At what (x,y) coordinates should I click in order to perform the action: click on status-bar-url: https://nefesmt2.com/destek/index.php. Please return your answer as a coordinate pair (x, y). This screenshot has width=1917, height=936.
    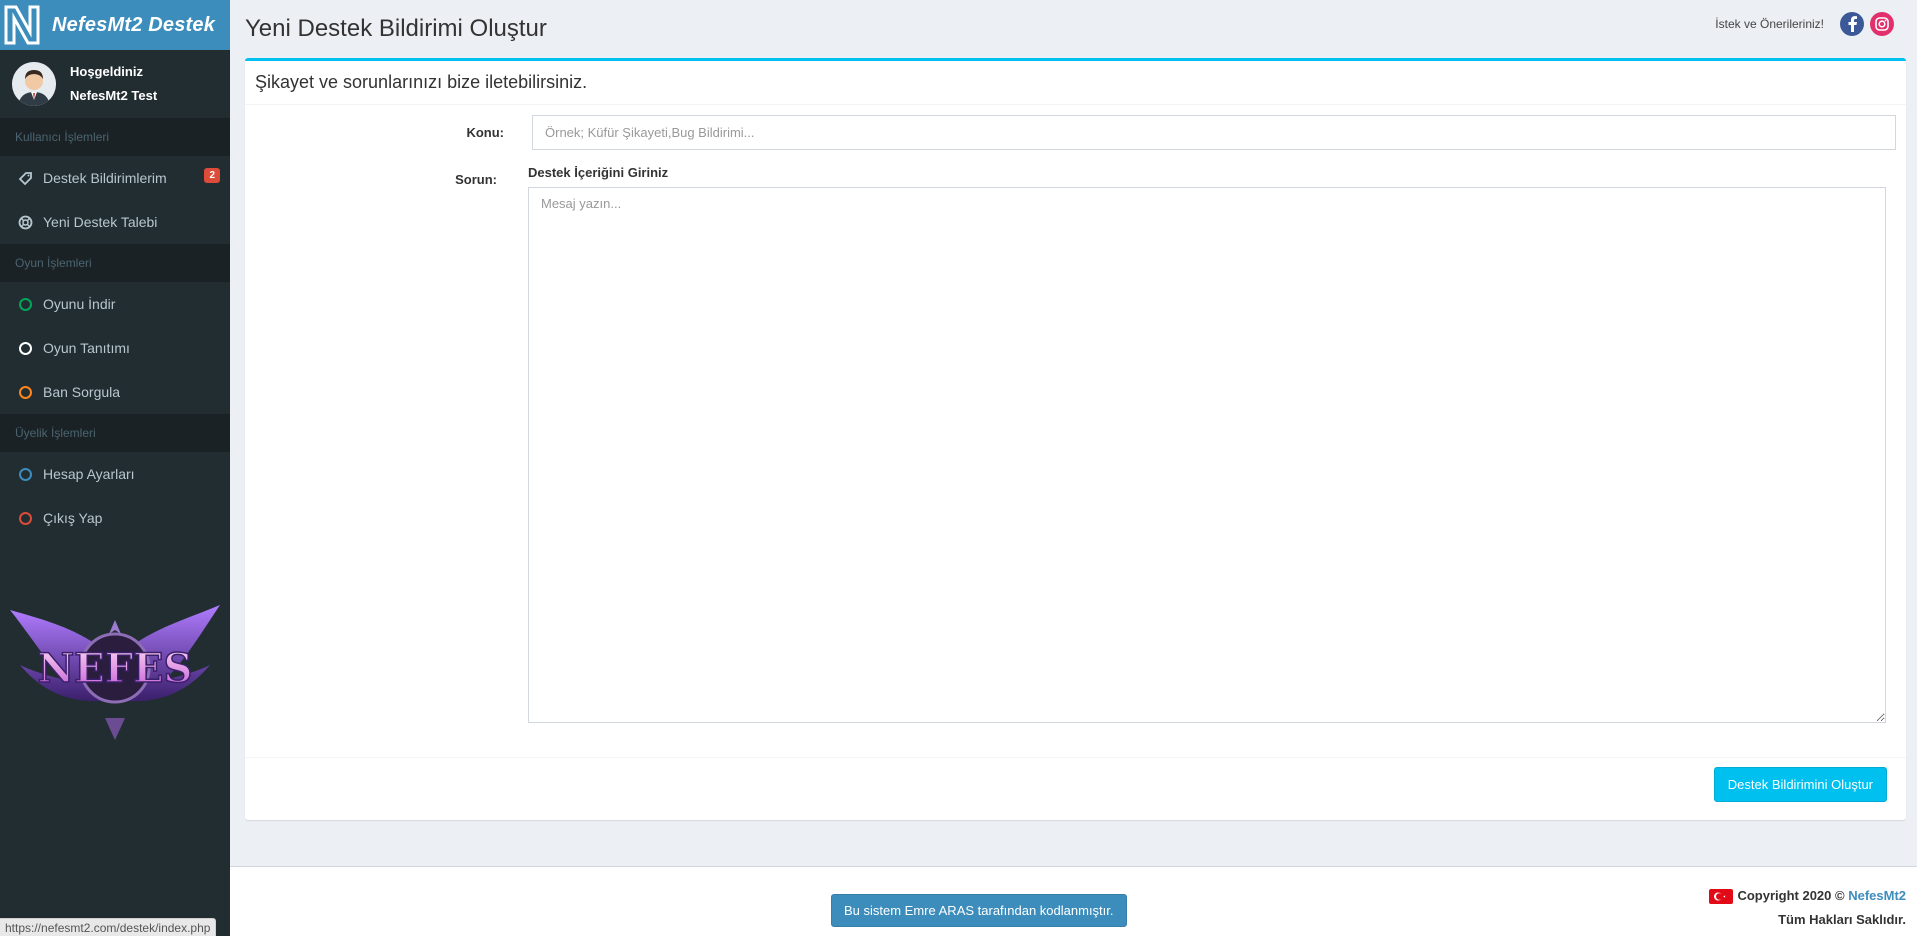
    Looking at the image, I should click on (108, 927).